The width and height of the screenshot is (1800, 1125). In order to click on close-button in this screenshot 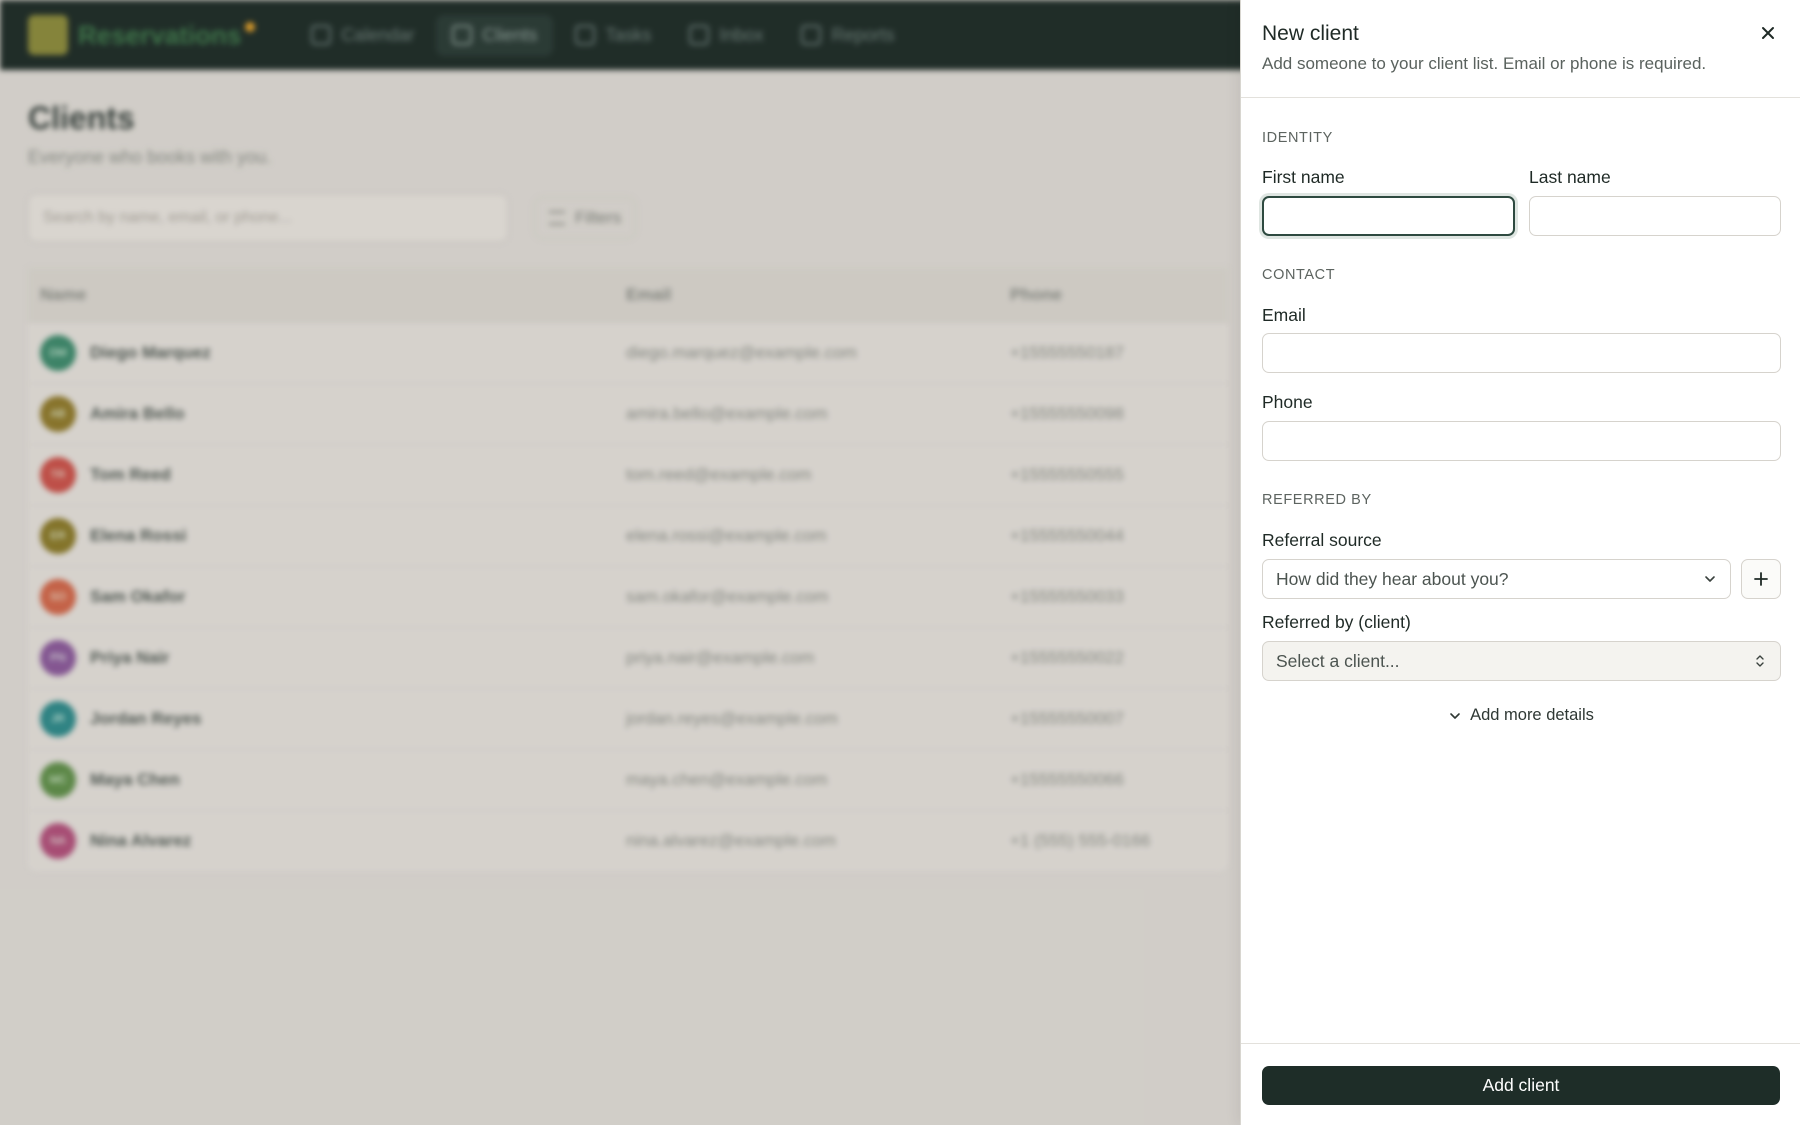, I will do `click(1768, 33)`.